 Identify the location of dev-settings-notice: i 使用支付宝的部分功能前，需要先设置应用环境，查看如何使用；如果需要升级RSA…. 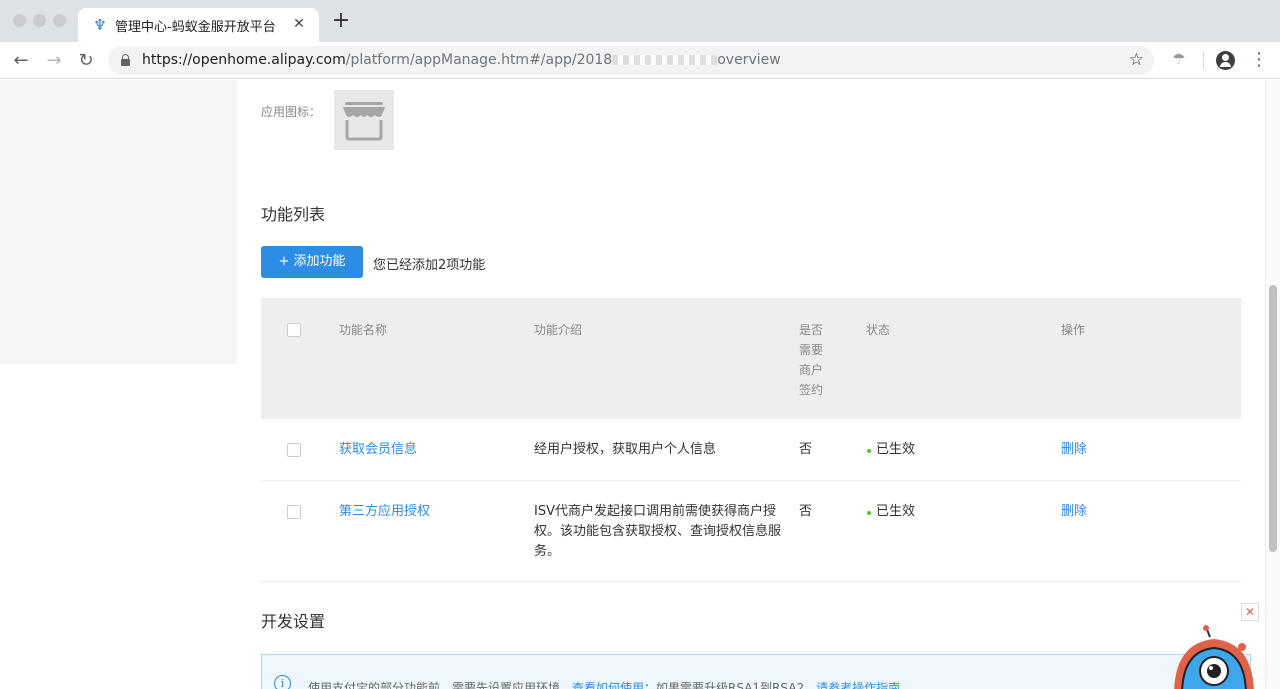
(756, 671).